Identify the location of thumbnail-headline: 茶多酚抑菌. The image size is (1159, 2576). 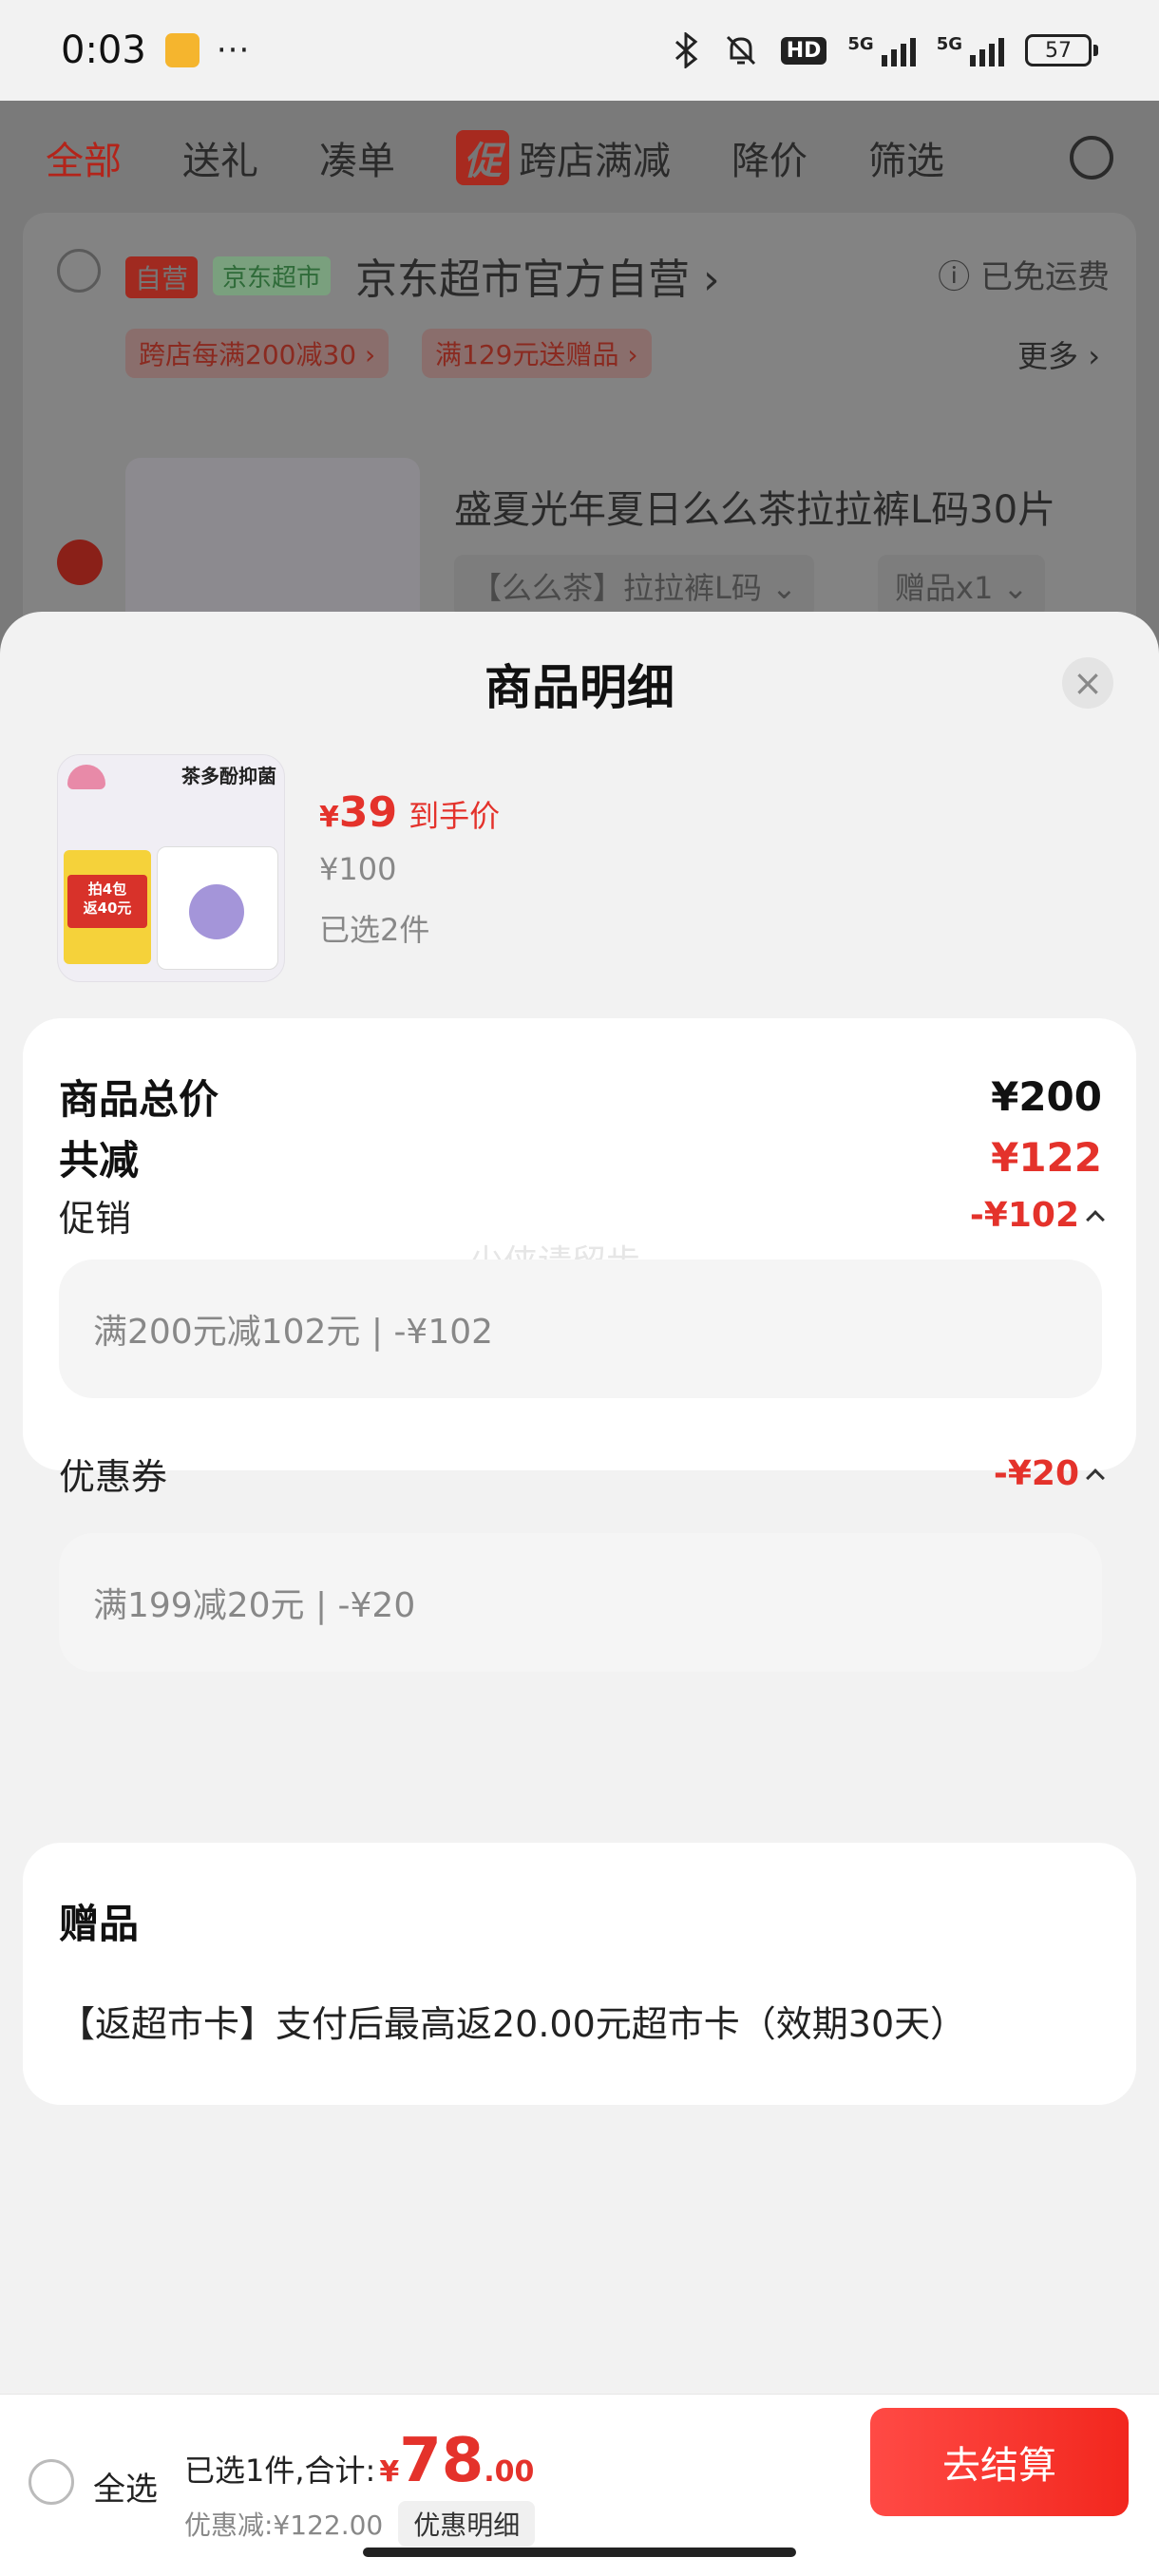
(228, 776).